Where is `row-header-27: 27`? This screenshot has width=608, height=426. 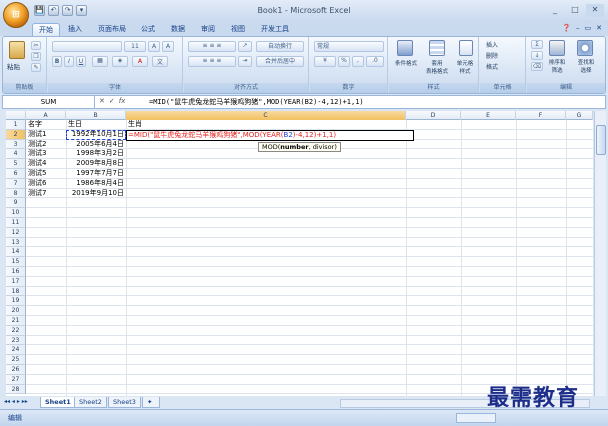 row-header-27: 27 is located at coordinates (16, 379).